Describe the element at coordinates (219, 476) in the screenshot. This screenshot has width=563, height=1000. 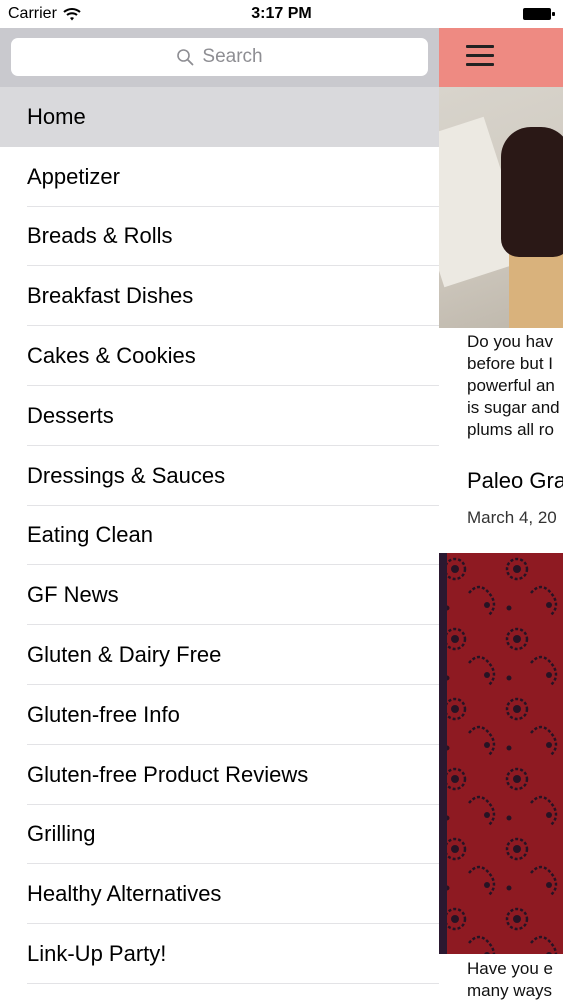
I see `menu-item-dressings-sauces: Dressings & Sauces` at that location.